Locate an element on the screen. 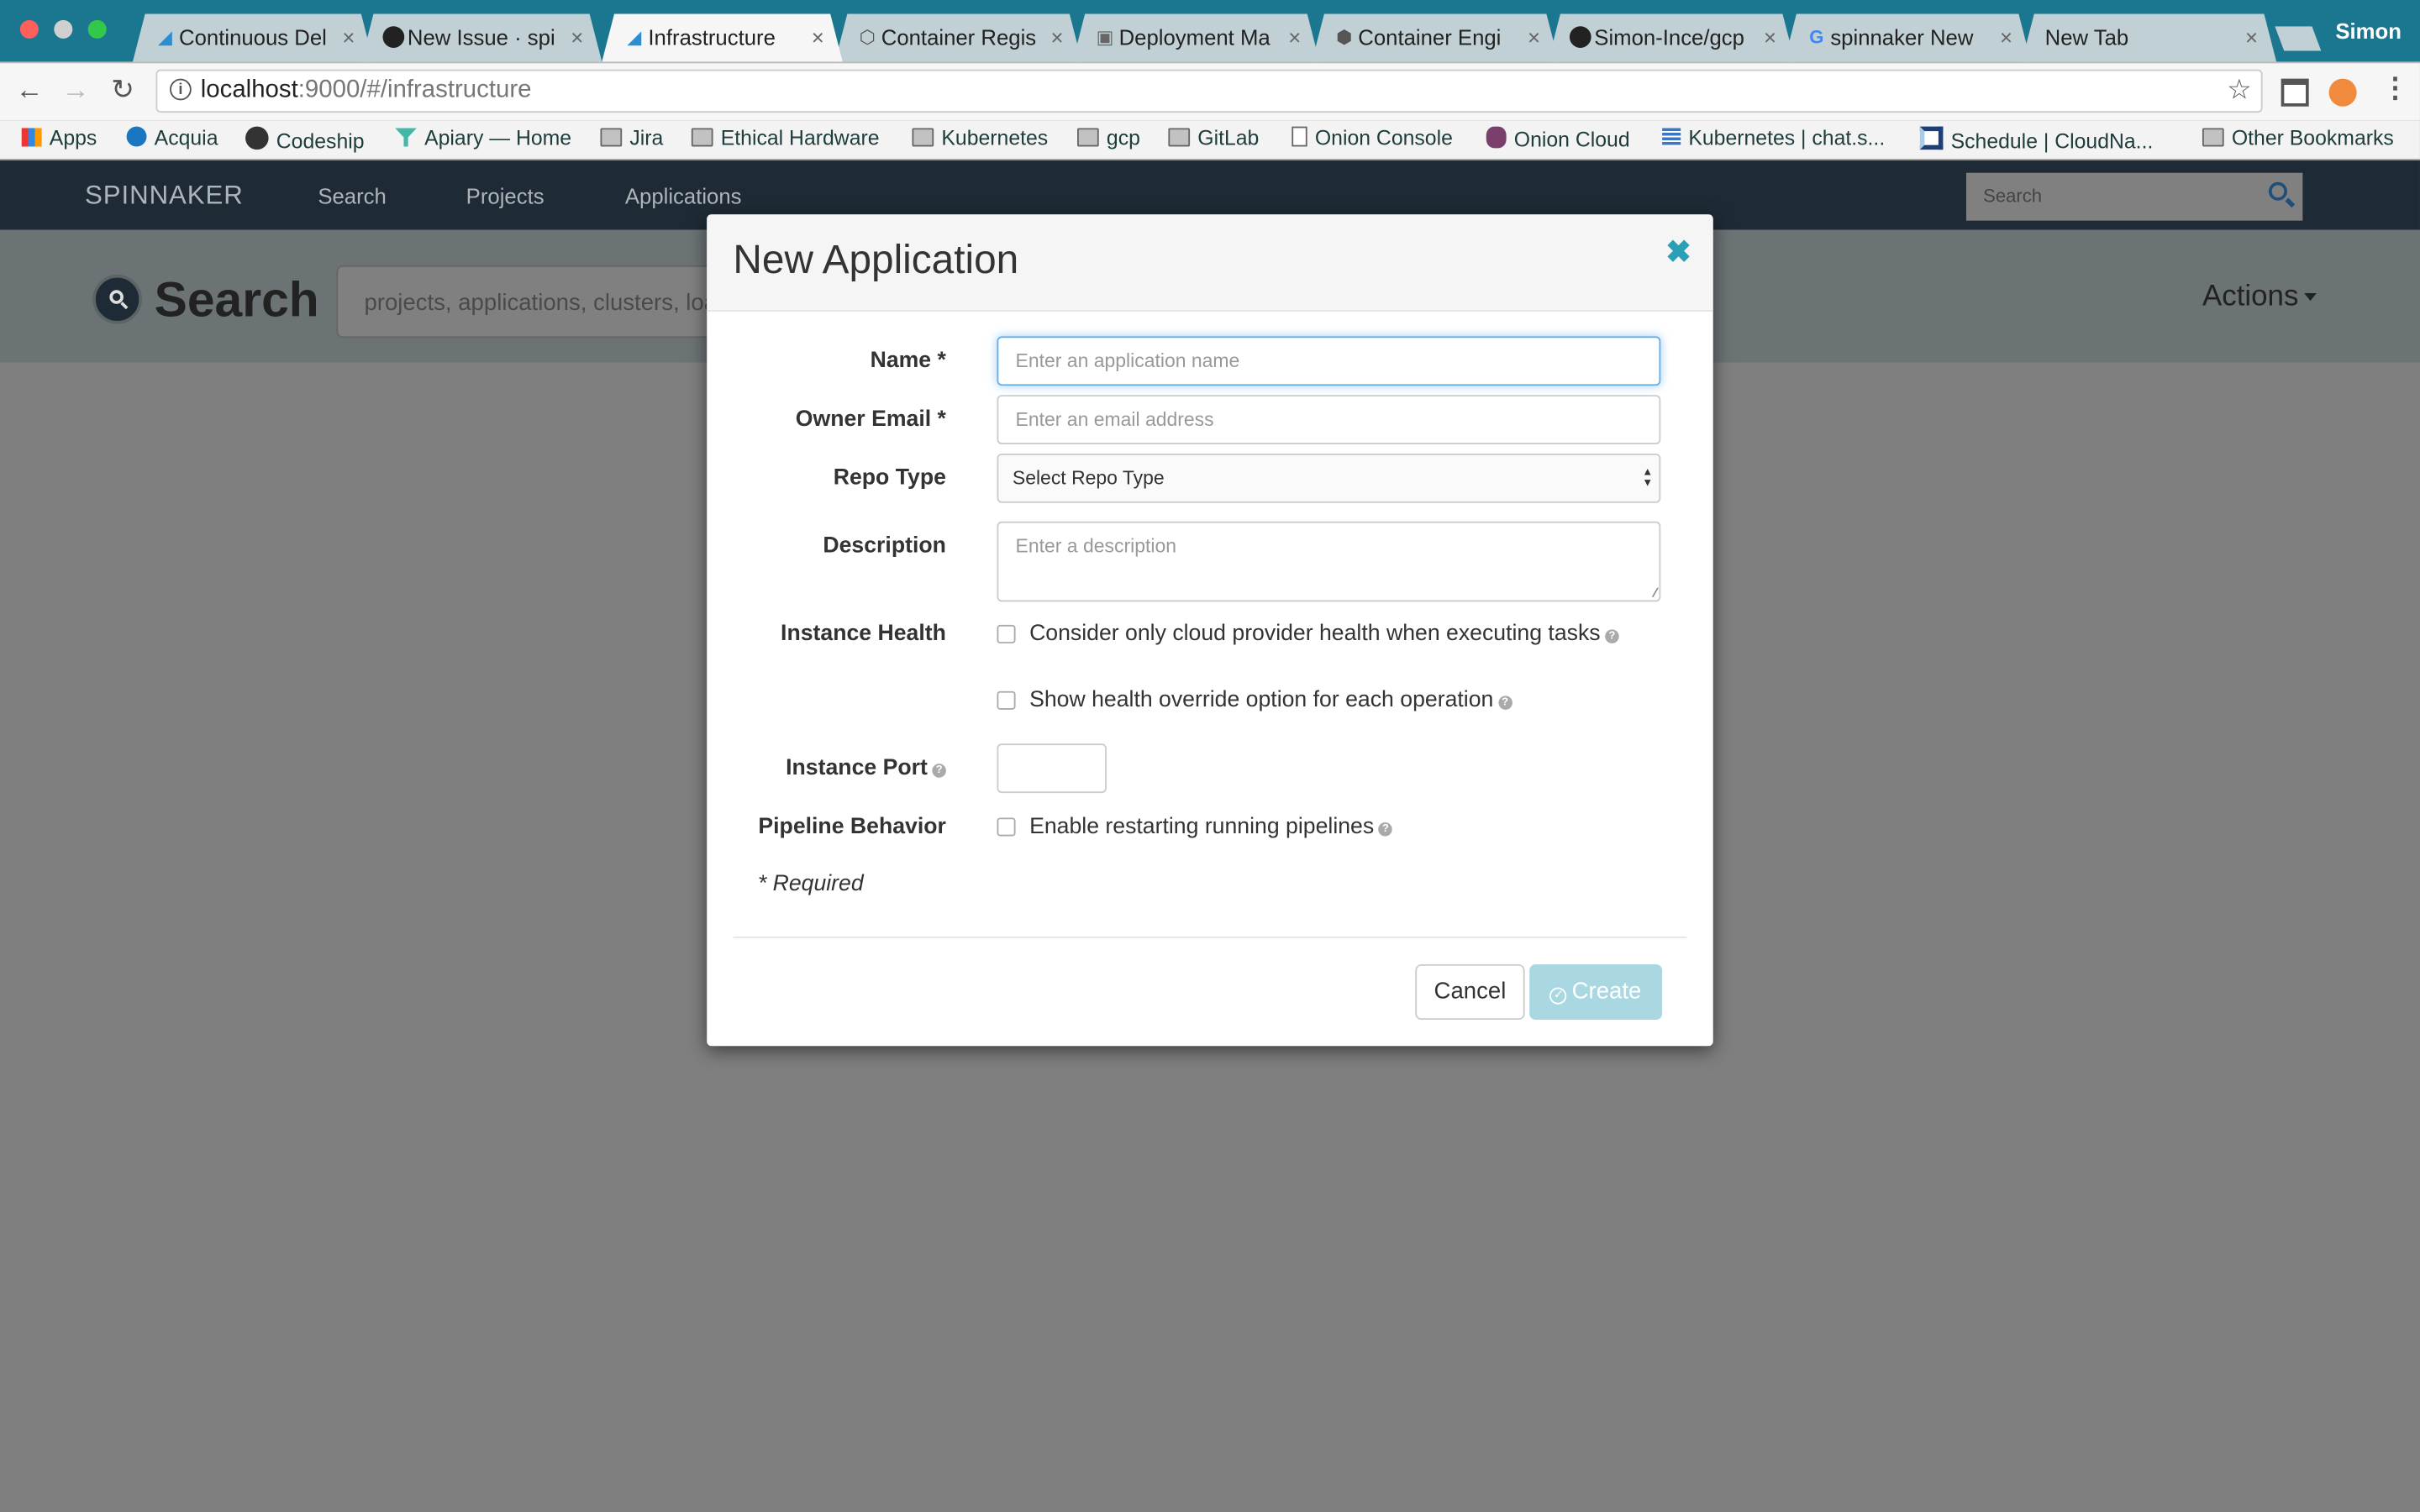 Image resolution: width=2420 pixels, height=1512 pixels. bookmark-item: Ethical Hardware is located at coordinates (785, 138).